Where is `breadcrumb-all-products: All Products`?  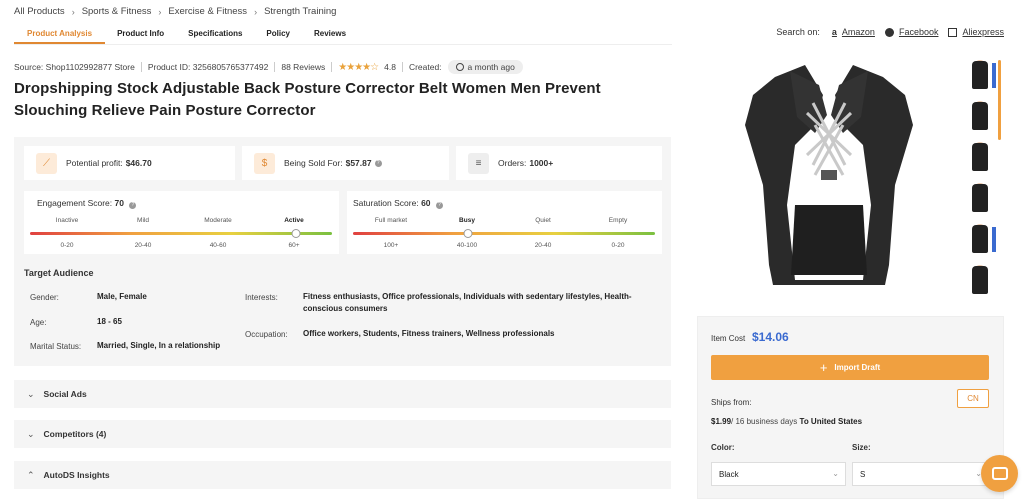
breadcrumb-all-products: All Products is located at coordinates (39, 11).